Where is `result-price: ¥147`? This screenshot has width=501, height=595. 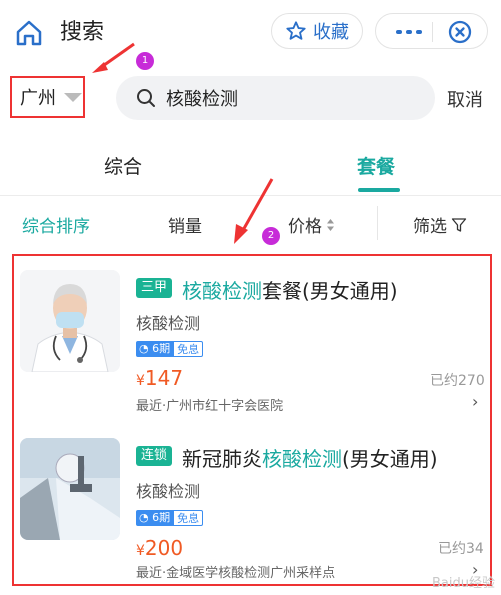 result-price: ¥147 is located at coordinates (160, 378).